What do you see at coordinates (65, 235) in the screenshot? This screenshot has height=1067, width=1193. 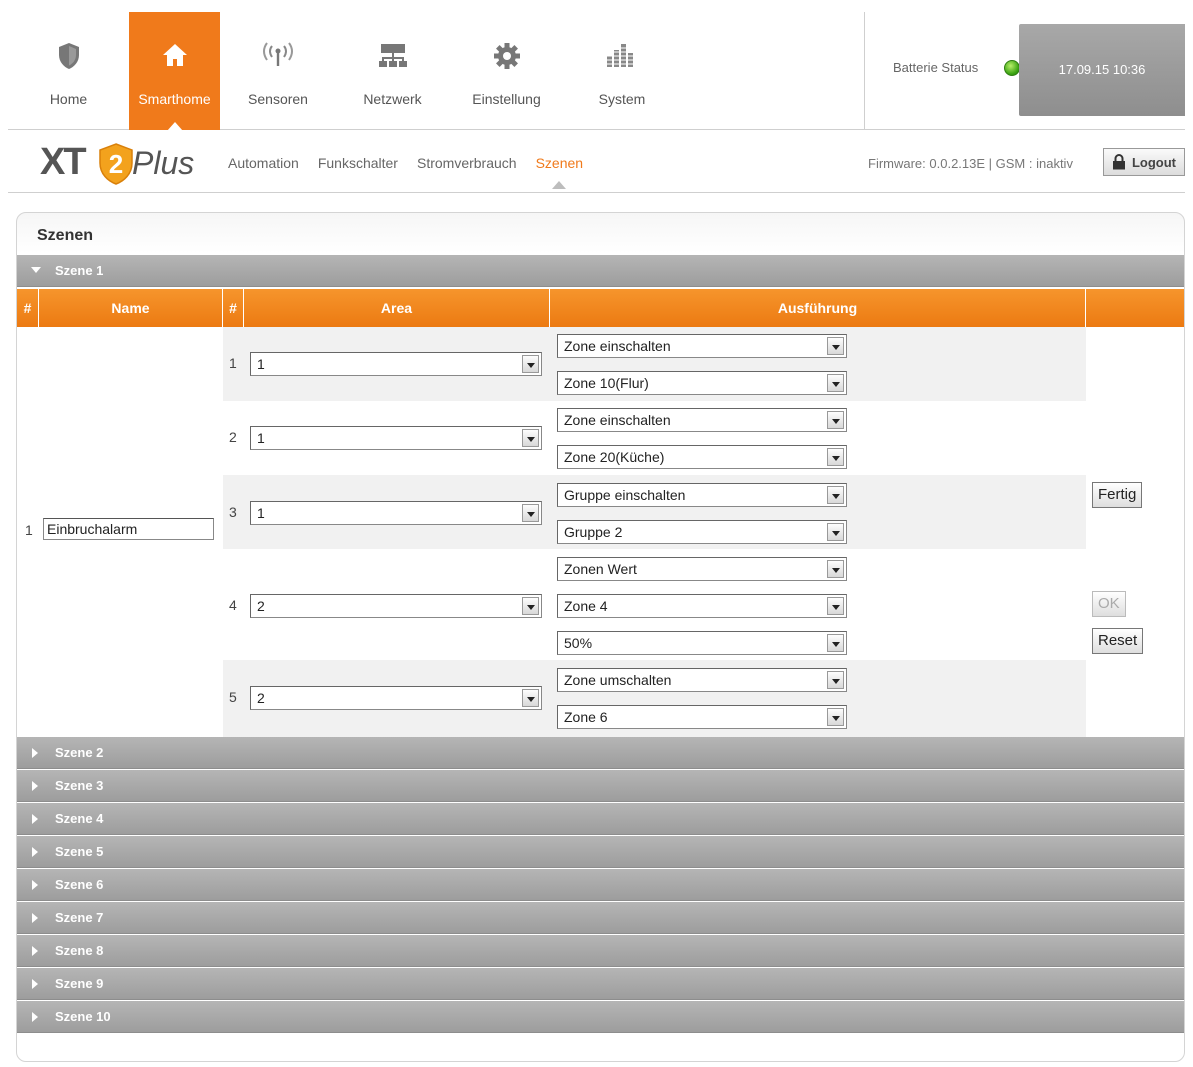 I see `page-title: Szenen` at bounding box center [65, 235].